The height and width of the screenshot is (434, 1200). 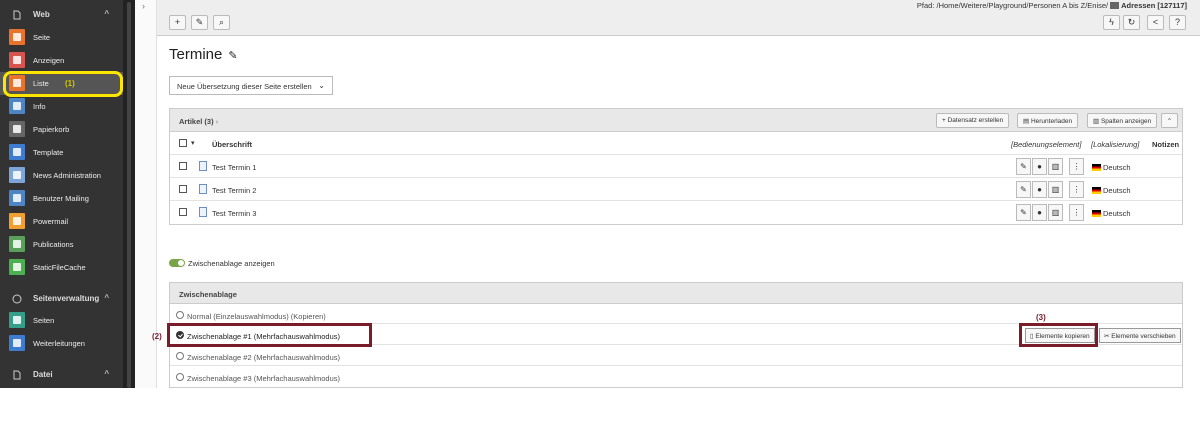 What do you see at coordinates (676, 212) in the screenshot?
I see `table-row: Test Termin 3 ✎ ● ▥ ⋮ Deutsch` at bounding box center [676, 212].